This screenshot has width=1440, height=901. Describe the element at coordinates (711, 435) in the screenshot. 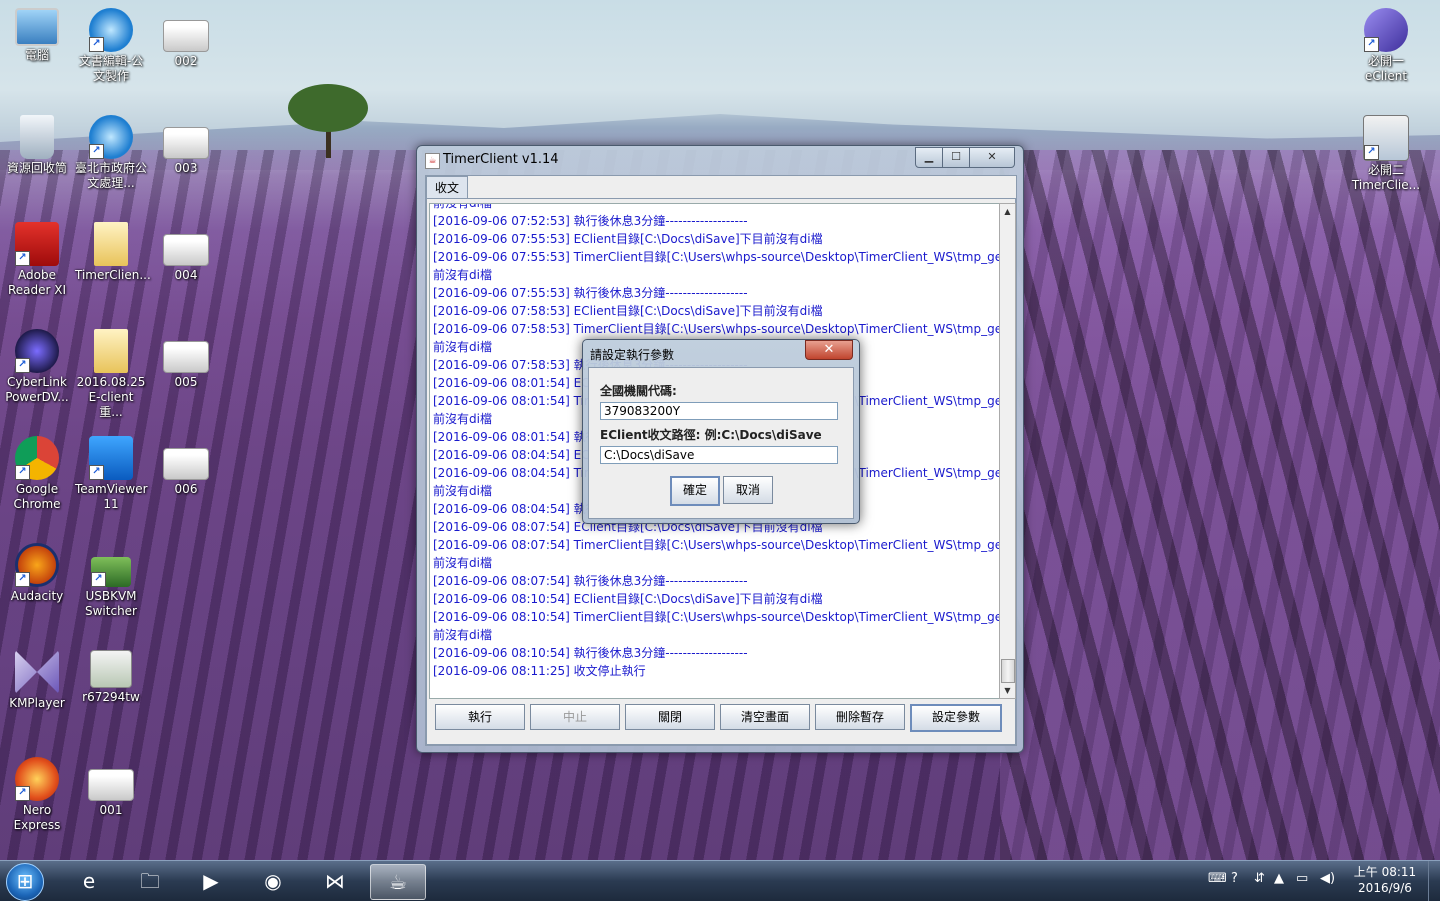

I see `path-label: EClient收文路徑: 例:C:\Docs\diSave` at that location.